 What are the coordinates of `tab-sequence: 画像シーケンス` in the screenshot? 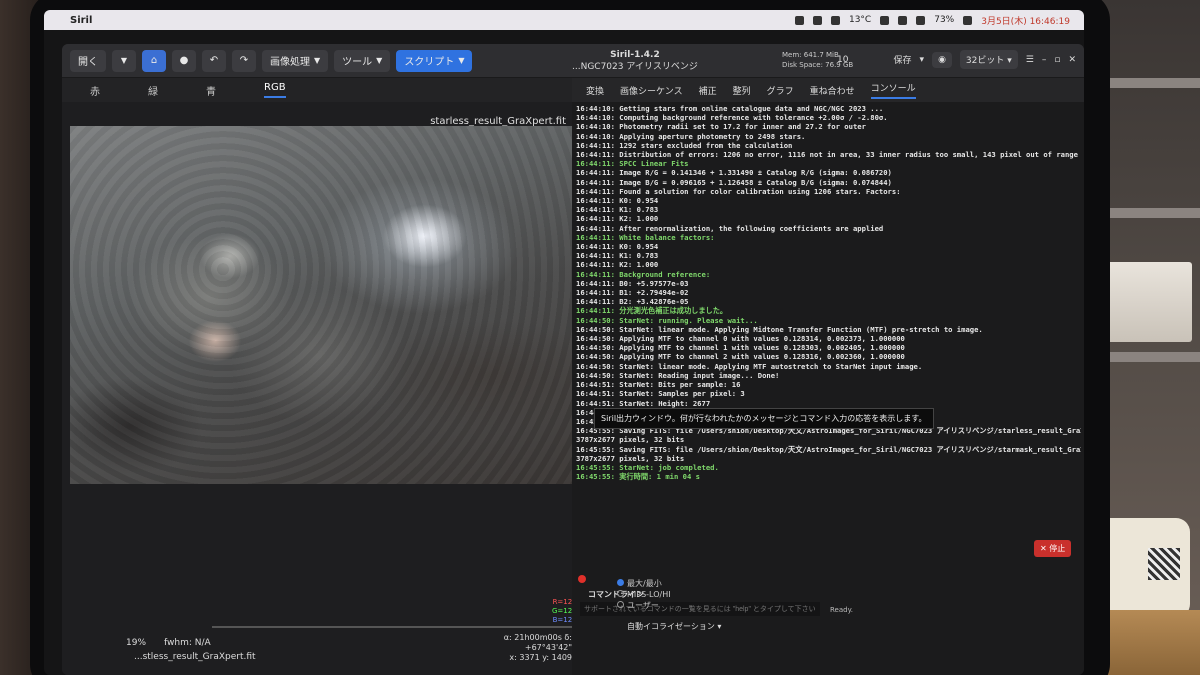 It's located at (651, 90).